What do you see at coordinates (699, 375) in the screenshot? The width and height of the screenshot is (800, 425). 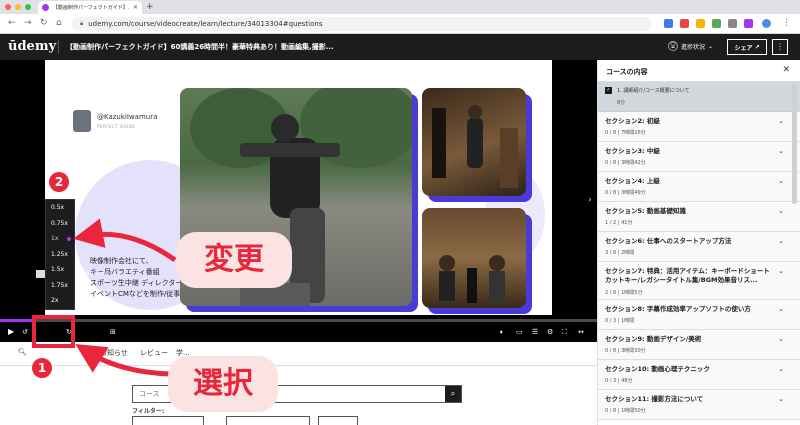 I see `section-item: セクション10: 動画心理テクニック 0 / 3 | 48分 ⌄` at bounding box center [699, 375].